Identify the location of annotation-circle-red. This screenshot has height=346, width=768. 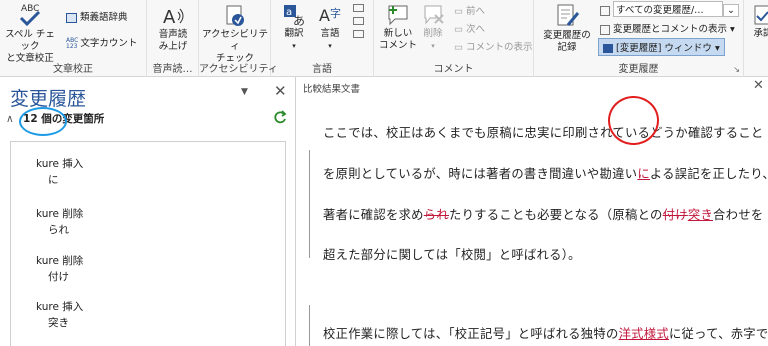
(633, 120).